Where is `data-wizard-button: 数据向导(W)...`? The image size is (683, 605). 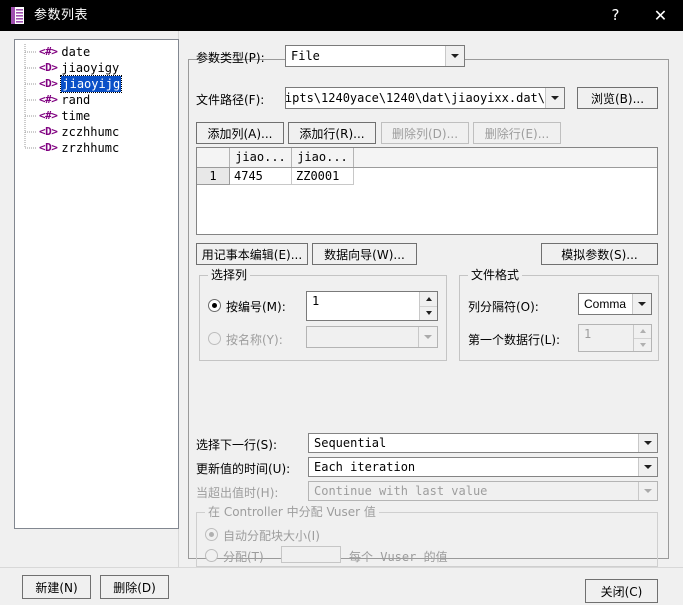 data-wizard-button: 数据向导(W)... is located at coordinates (364, 254).